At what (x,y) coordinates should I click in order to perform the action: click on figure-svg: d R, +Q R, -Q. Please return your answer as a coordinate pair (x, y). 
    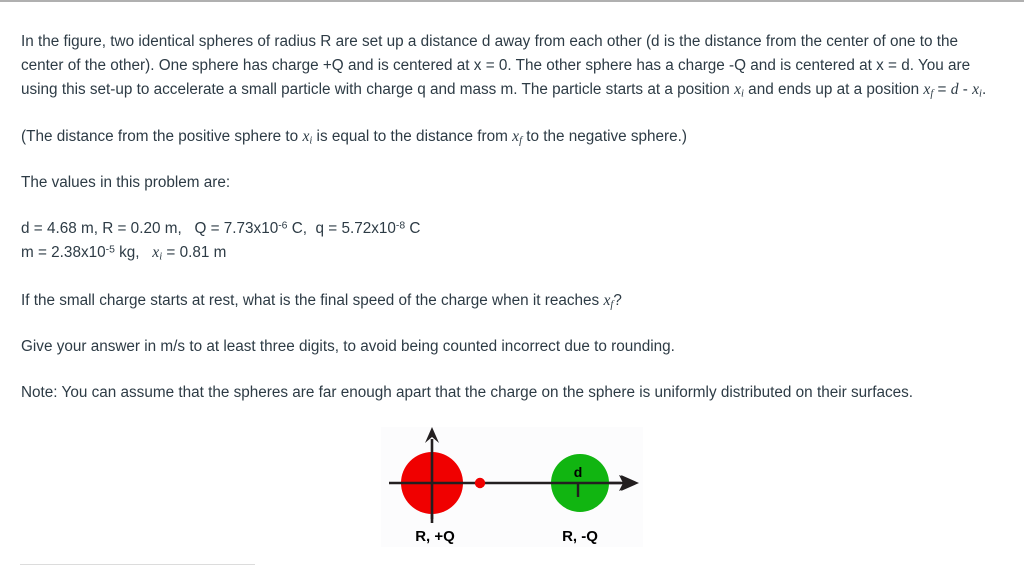
    Looking at the image, I should click on (511, 487).